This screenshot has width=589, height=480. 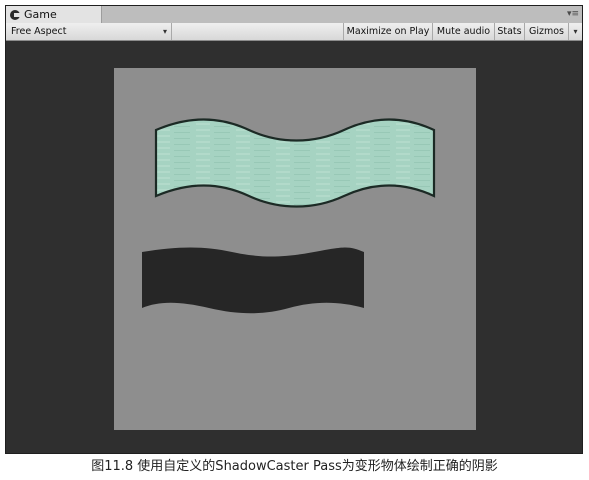 What do you see at coordinates (509, 31) in the screenshot?
I see `stats-button: Stats` at bounding box center [509, 31].